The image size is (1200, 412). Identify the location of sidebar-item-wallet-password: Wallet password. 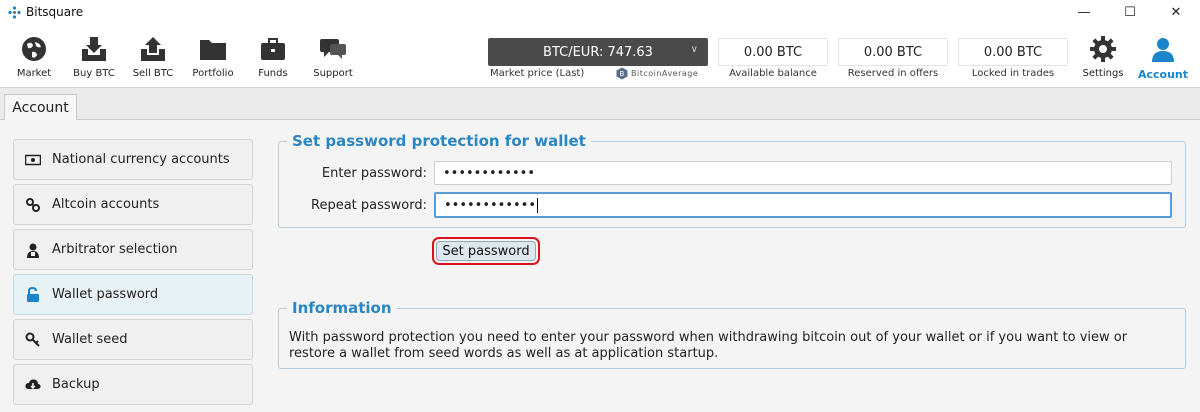
(133, 294).